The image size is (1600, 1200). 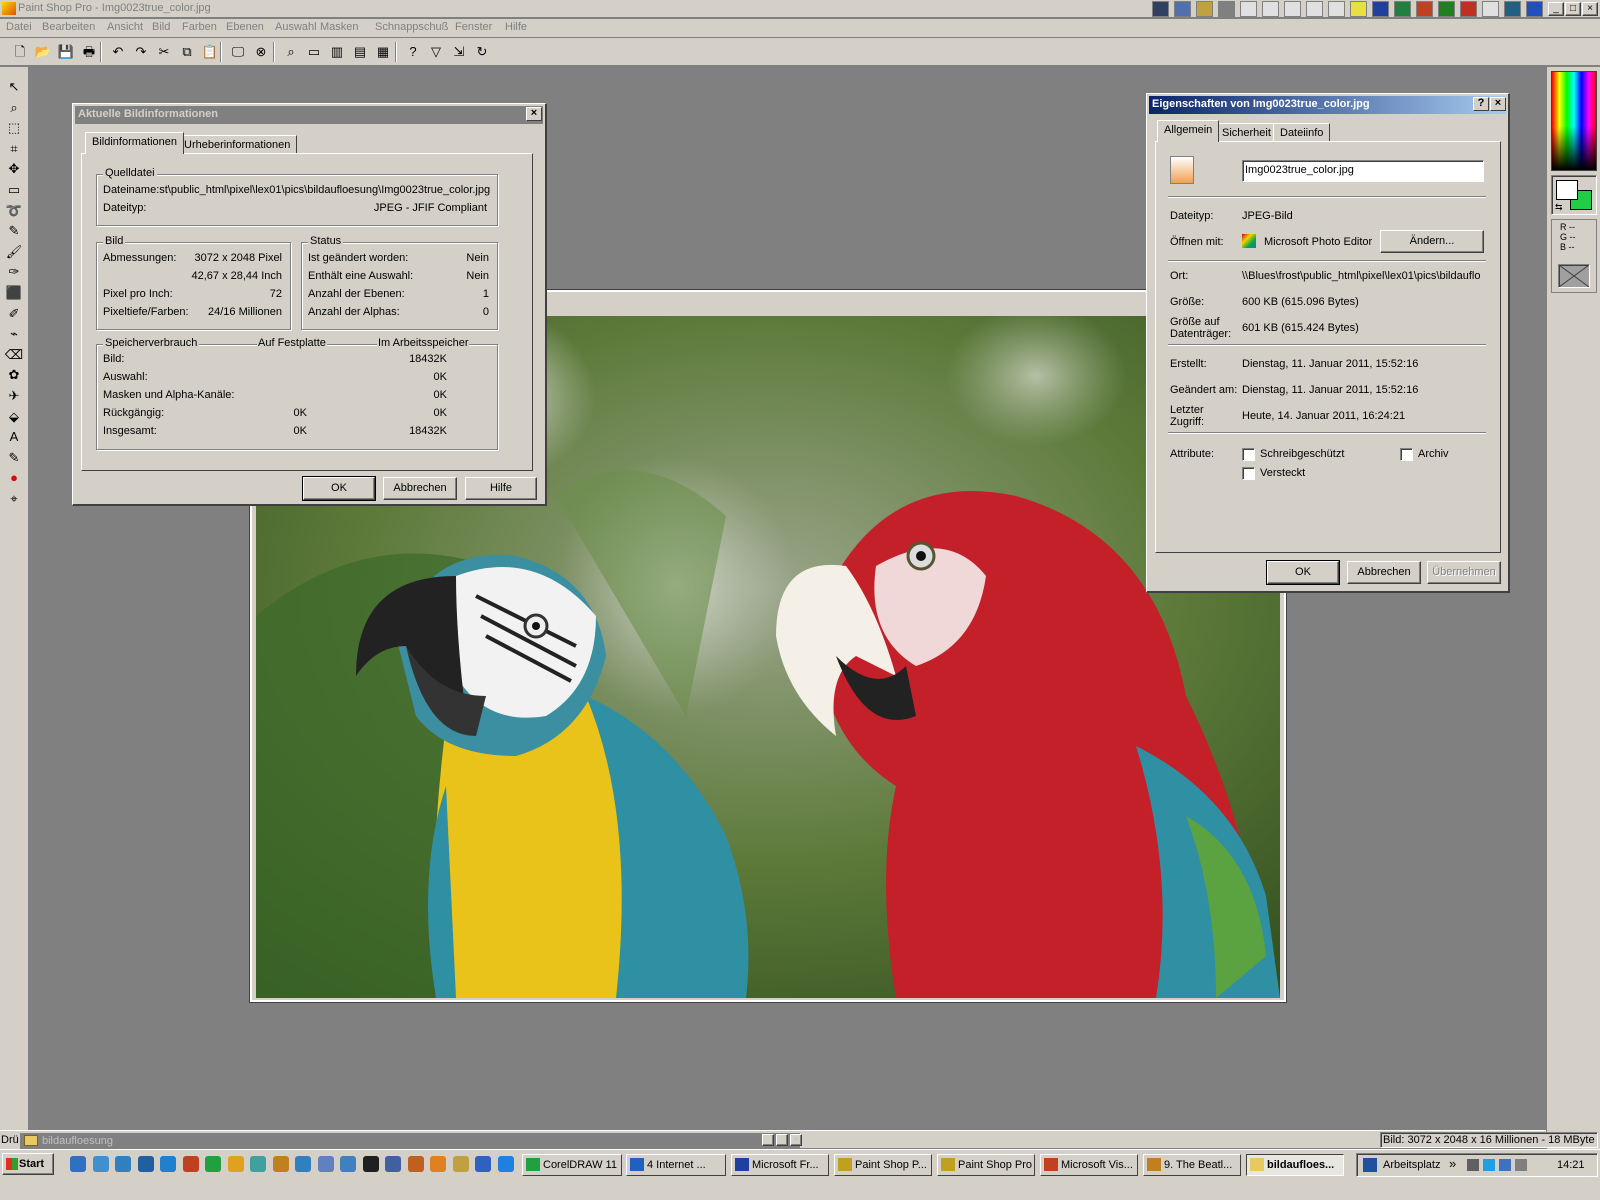 I want to click on swap-colors-icon: ⇆, so click(x=1559, y=207).